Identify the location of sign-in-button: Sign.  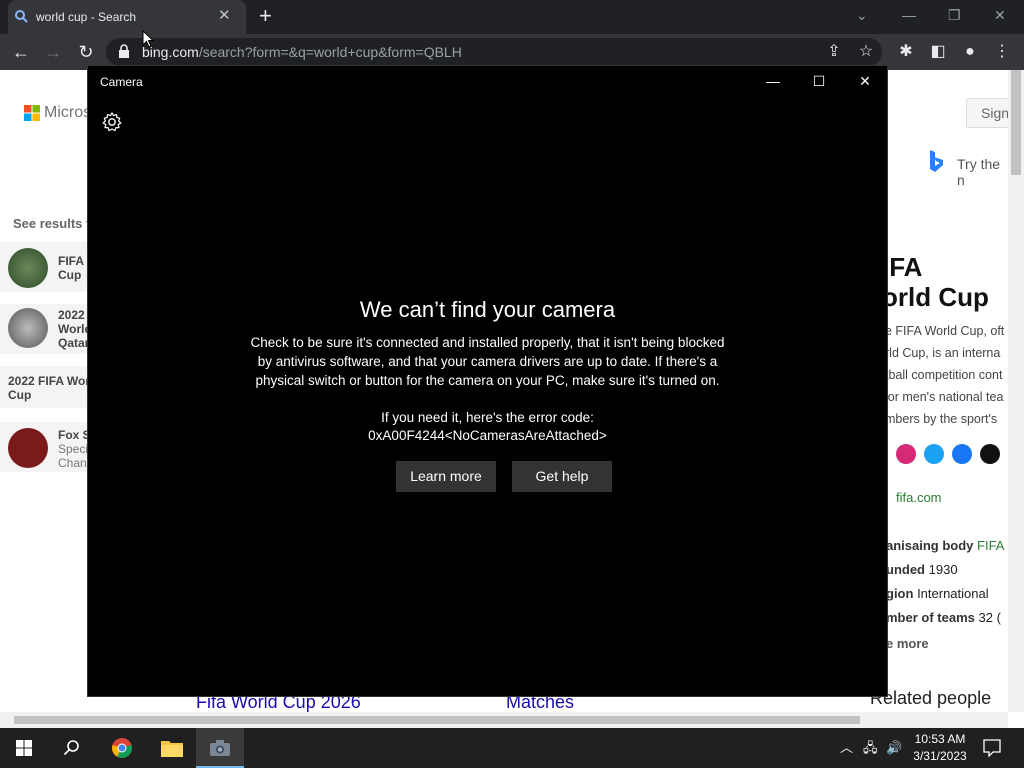
(987, 113).